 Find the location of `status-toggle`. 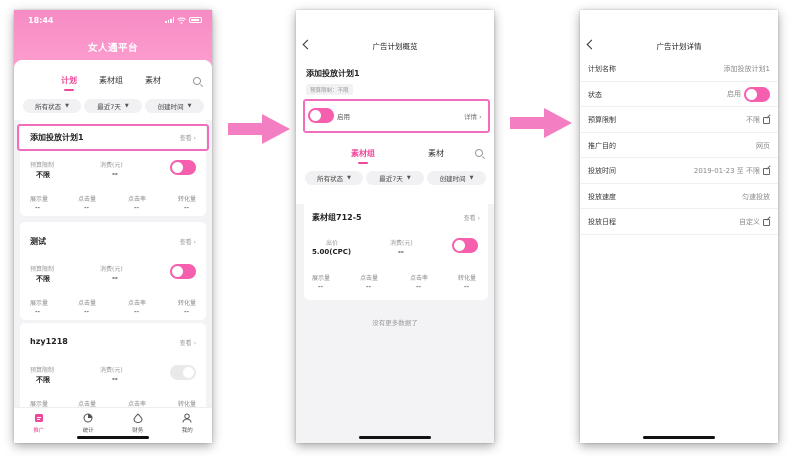

status-toggle is located at coordinates (757, 94).